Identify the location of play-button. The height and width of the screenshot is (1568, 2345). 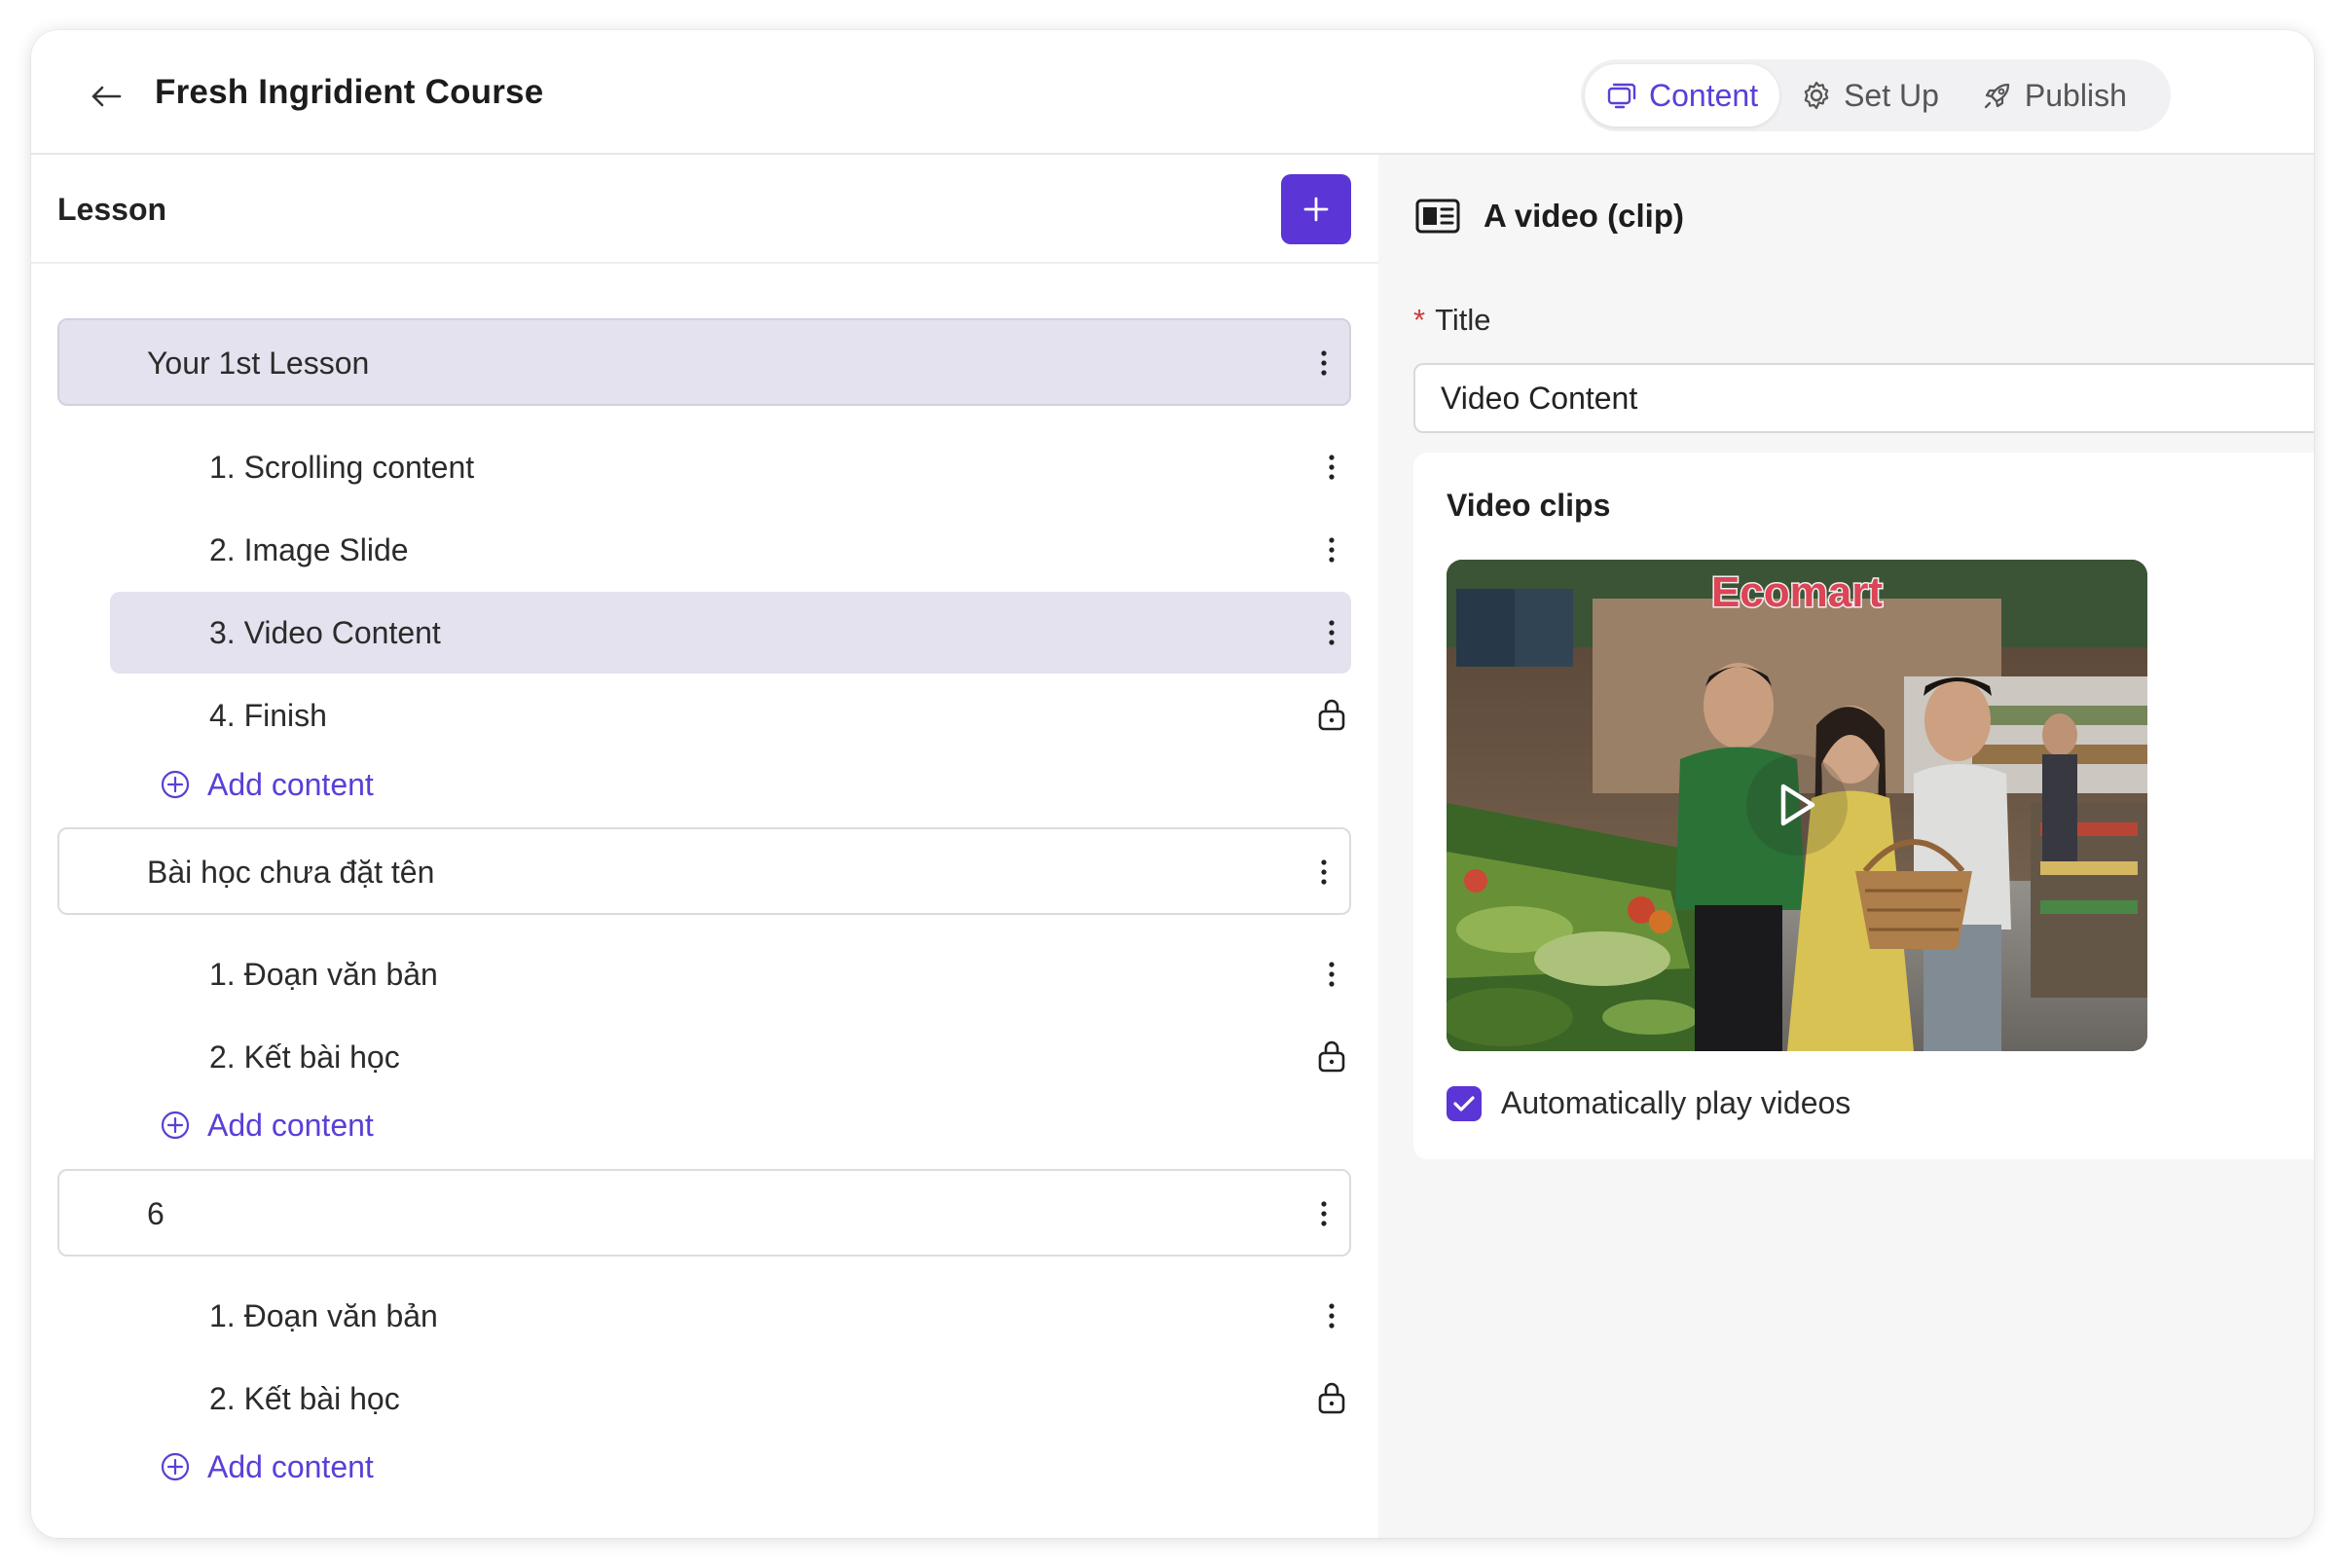
(1797, 805).